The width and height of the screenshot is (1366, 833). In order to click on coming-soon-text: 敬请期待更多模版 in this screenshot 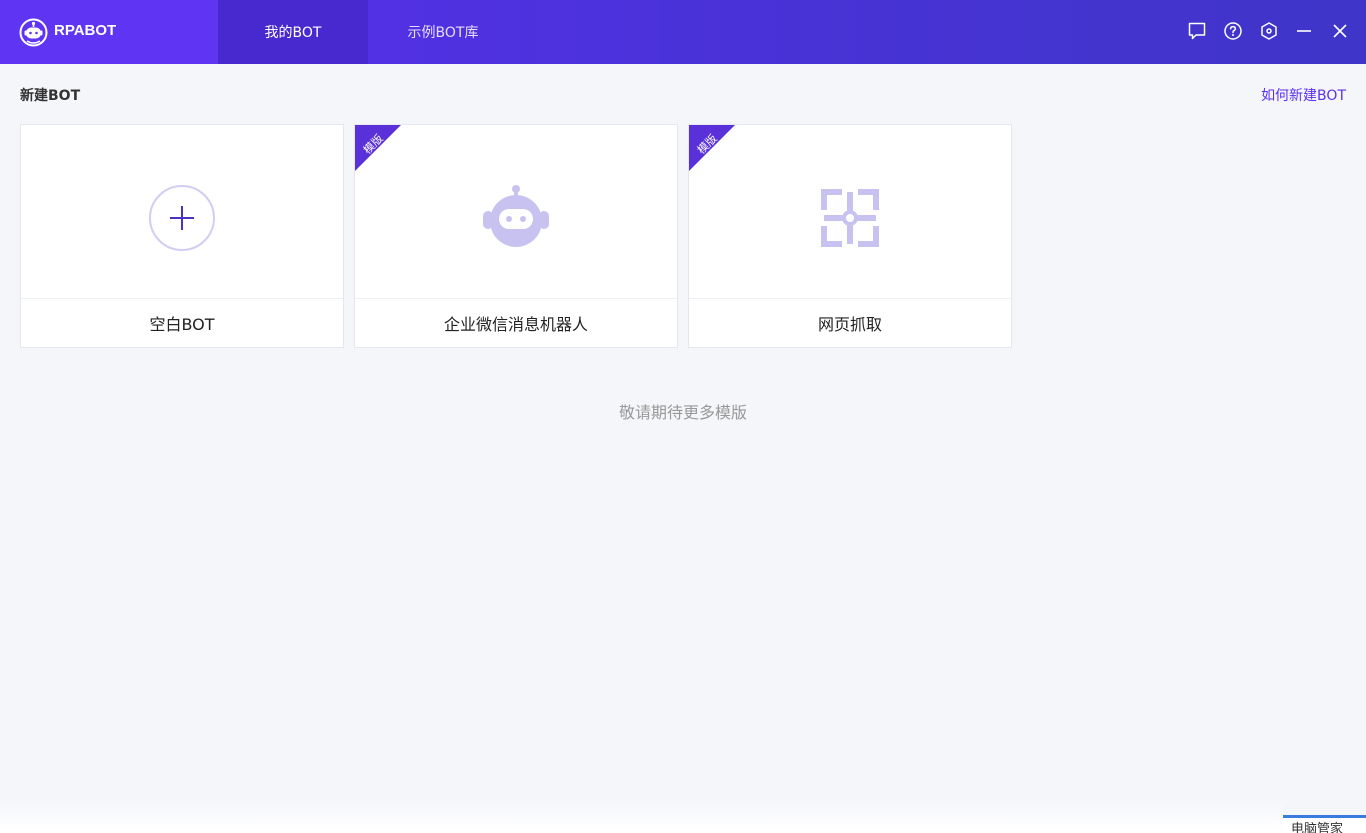, I will do `click(682, 412)`.